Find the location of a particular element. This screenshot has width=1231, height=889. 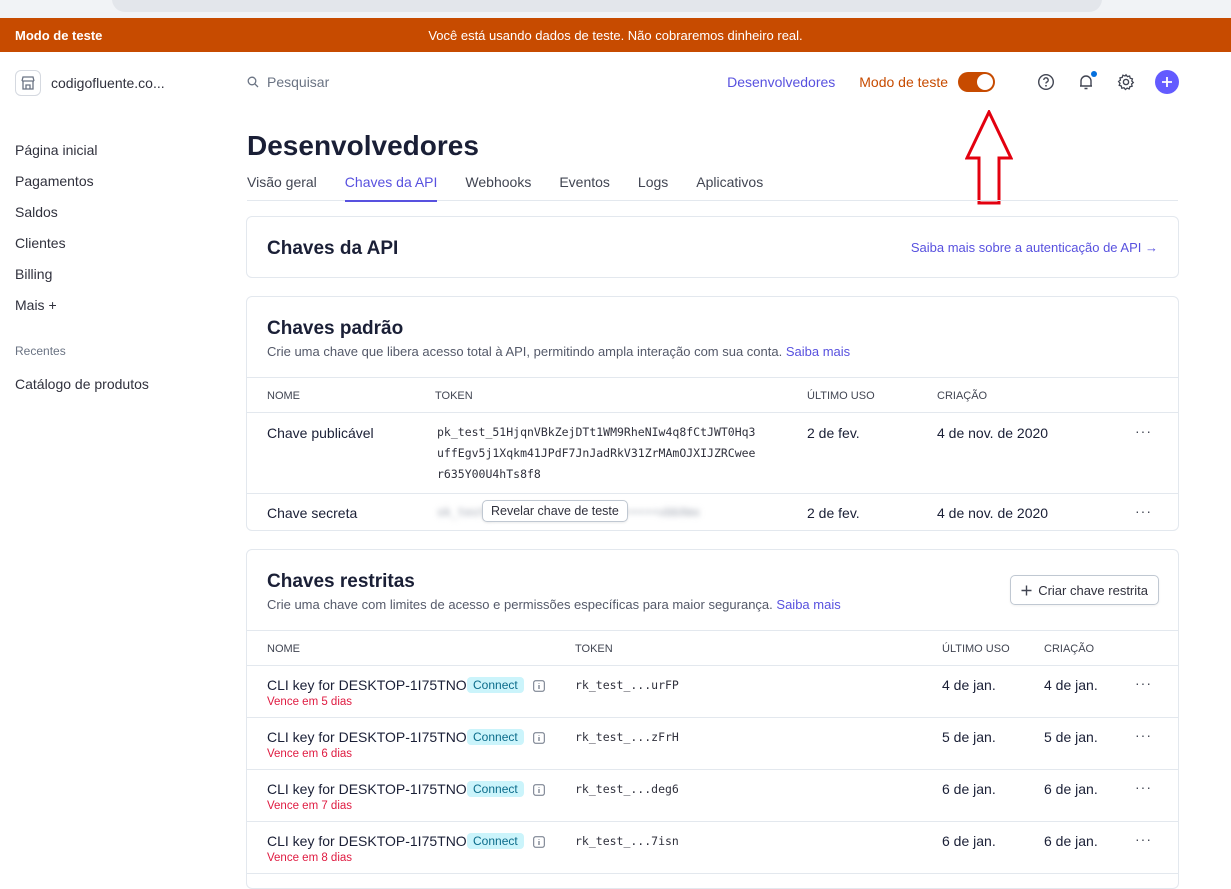

tab-logs: Logs is located at coordinates (653, 185).